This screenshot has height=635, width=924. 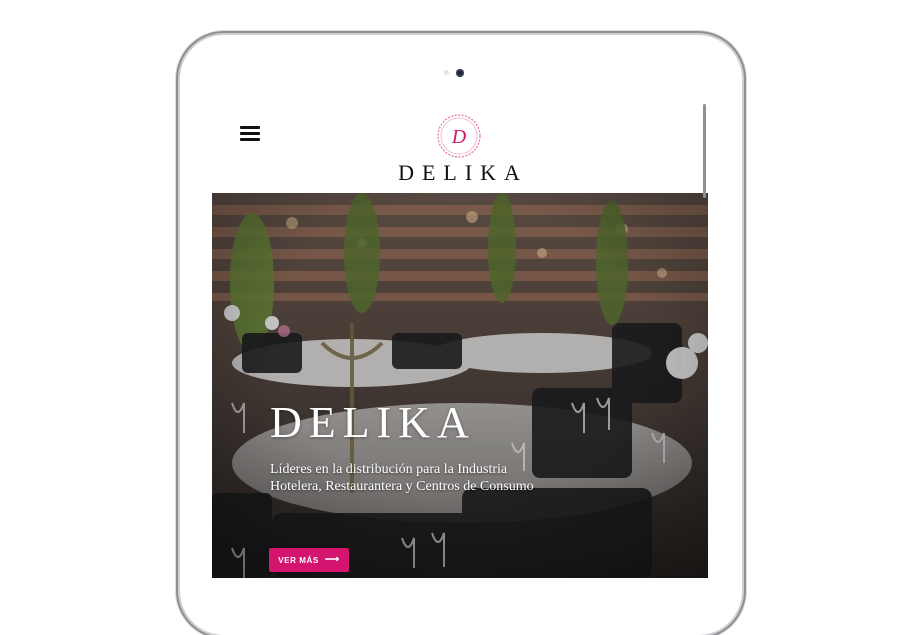 What do you see at coordinates (298, 560) in the screenshot?
I see `cta-label: VER MÁS` at bounding box center [298, 560].